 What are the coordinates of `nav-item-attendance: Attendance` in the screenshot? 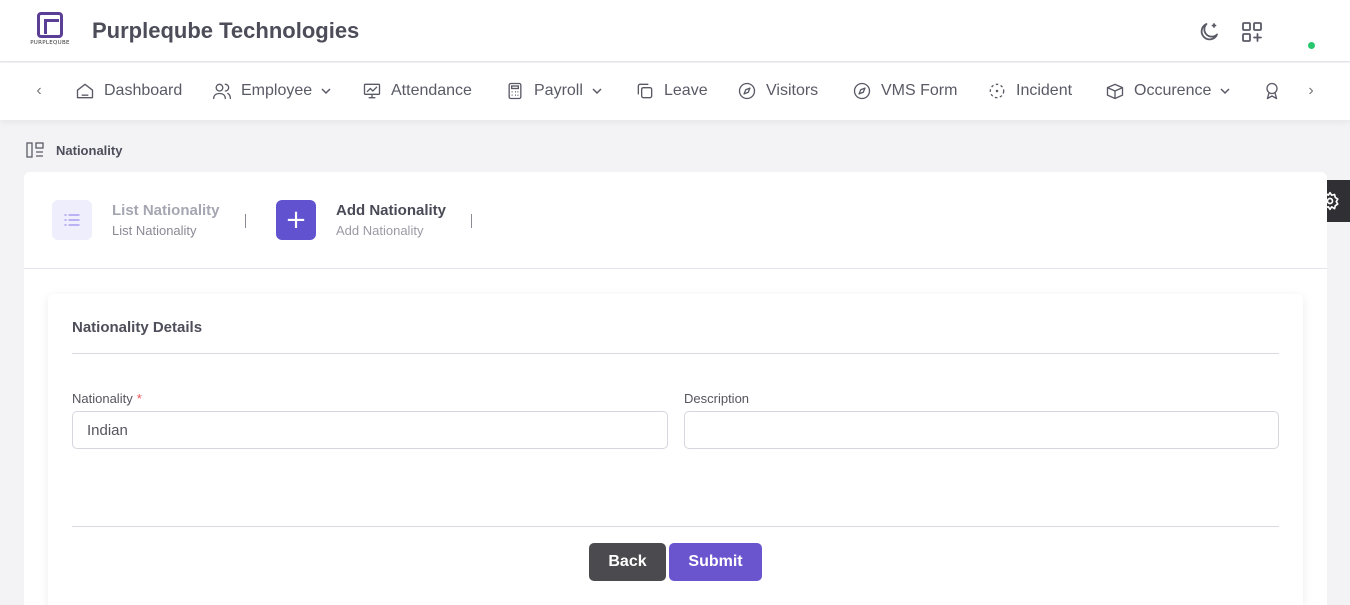 It's located at (417, 91).